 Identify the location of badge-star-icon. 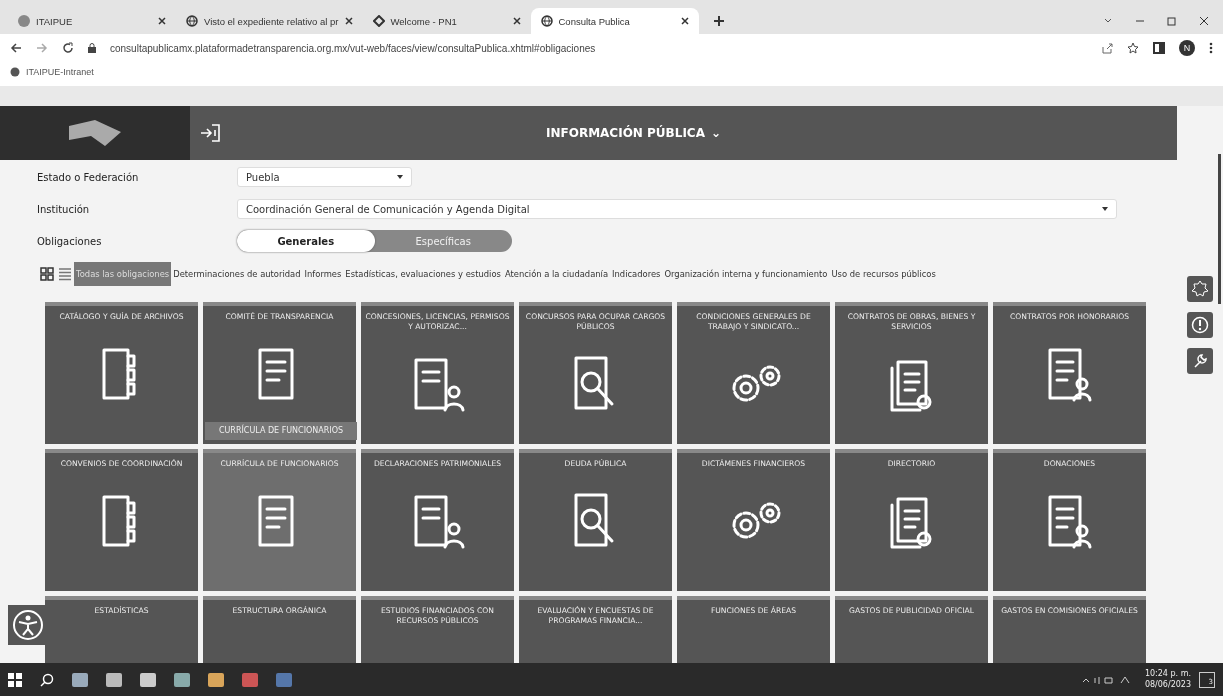
(1200, 289).